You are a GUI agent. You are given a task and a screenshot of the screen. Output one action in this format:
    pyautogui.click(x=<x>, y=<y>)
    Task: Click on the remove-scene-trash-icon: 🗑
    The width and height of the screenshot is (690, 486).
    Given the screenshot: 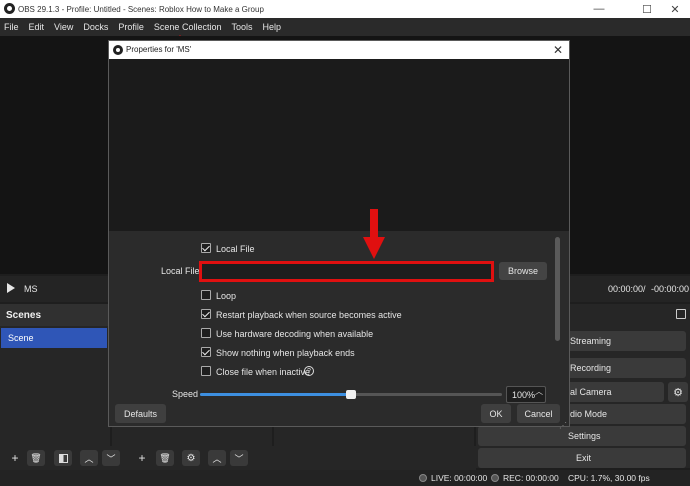 What is the action you would take?
    pyautogui.click(x=36, y=458)
    